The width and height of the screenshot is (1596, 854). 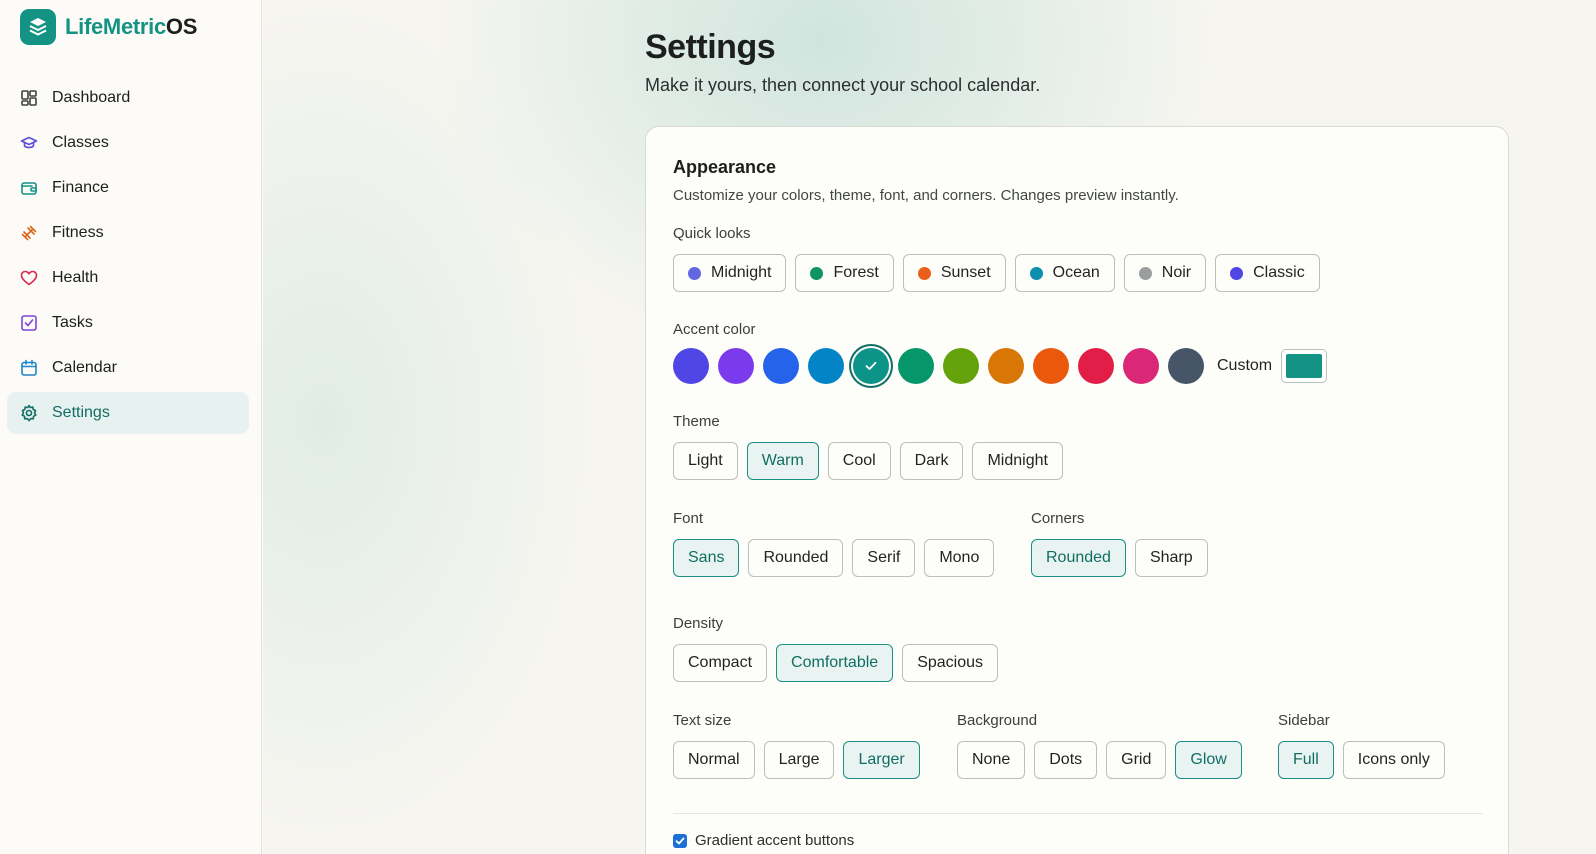 What do you see at coordinates (78, 232) in the screenshot?
I see `sidebar-item-label: Fitness` at bounding box center [78, 232].